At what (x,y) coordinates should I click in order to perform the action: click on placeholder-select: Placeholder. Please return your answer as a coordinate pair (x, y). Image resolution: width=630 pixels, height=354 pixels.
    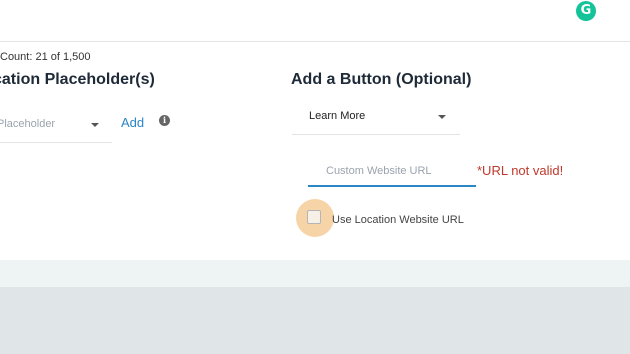
    Looking at the image, I should click on (56, 126).